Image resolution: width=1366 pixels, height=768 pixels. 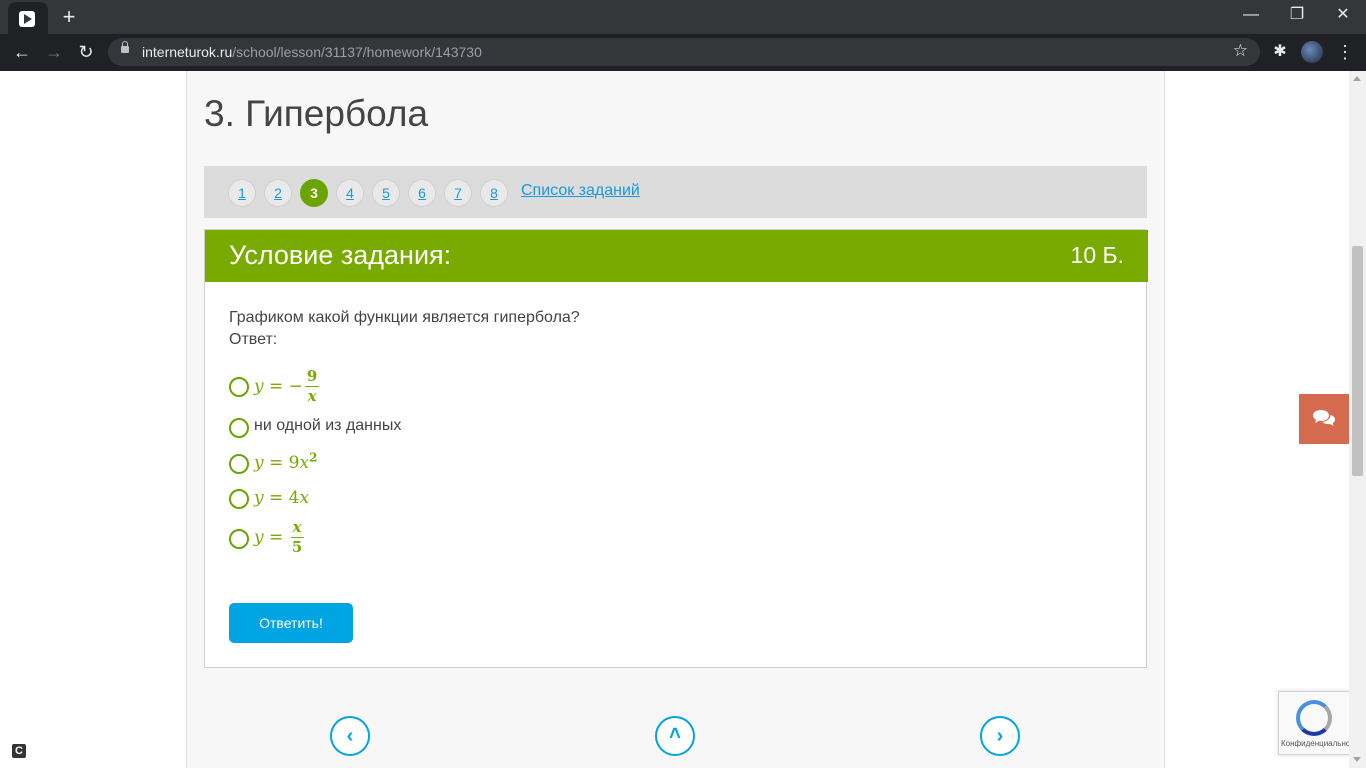 I want to click on submit-answer-button: Ответить!, so click(x=291, y=623).